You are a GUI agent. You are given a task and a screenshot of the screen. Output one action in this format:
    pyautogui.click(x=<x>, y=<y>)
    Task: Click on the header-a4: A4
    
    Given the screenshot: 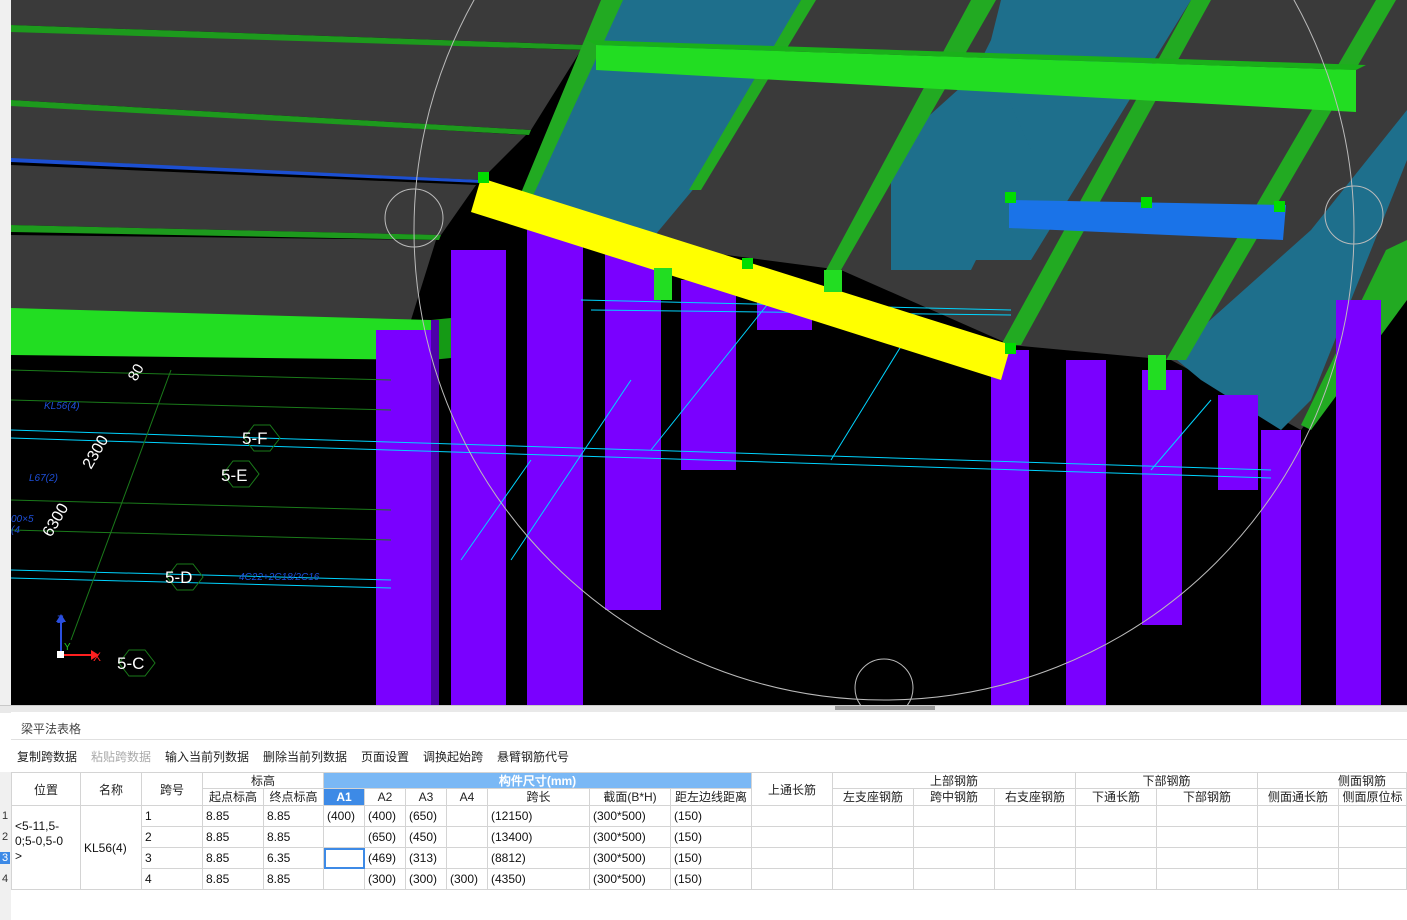 What is the action you would take?
    pyautogui.click(x=467, y=797)
    